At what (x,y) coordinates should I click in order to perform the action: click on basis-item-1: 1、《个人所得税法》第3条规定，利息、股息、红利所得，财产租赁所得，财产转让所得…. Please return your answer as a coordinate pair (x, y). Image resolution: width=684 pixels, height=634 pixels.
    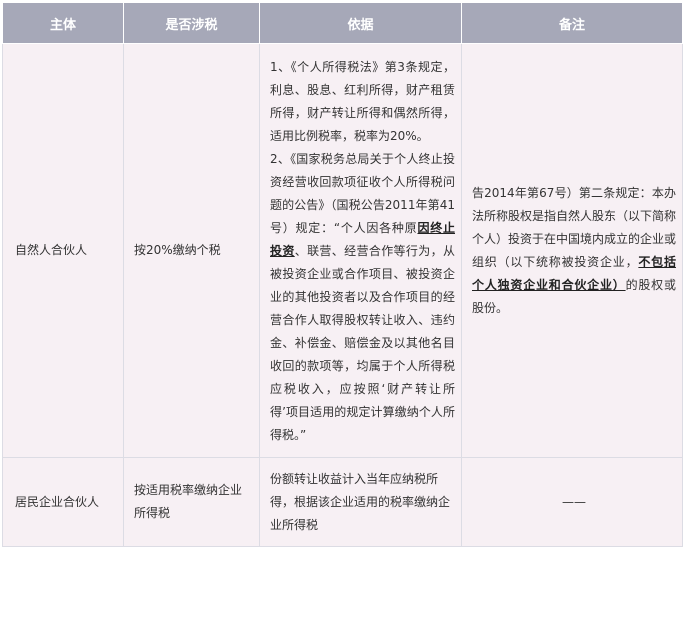
    Looking at the image, I should click on (362, 101).